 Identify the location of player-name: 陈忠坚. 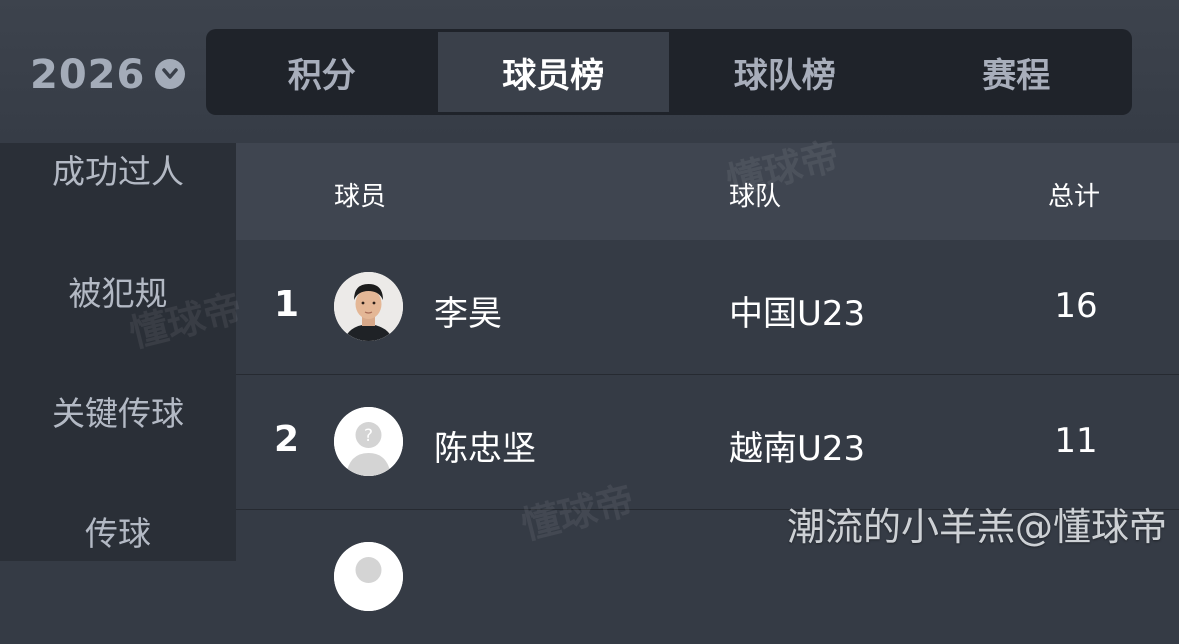
(485, 449).